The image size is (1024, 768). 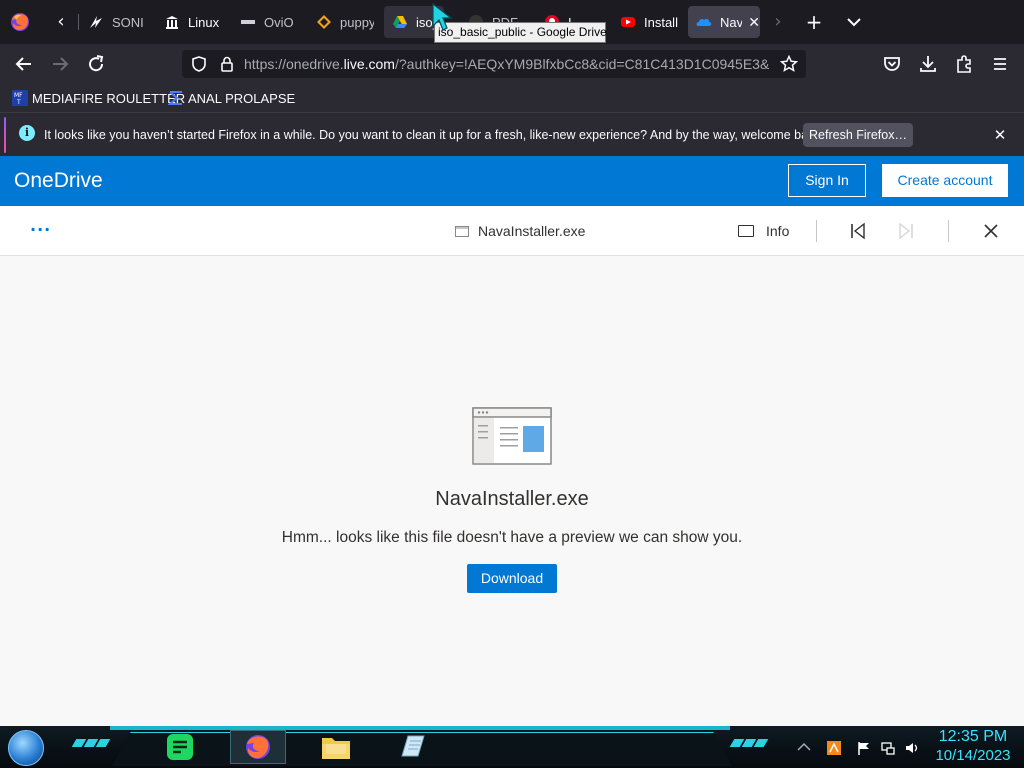 I want to click on tab-label: Linux, so click(x=204, y=22).